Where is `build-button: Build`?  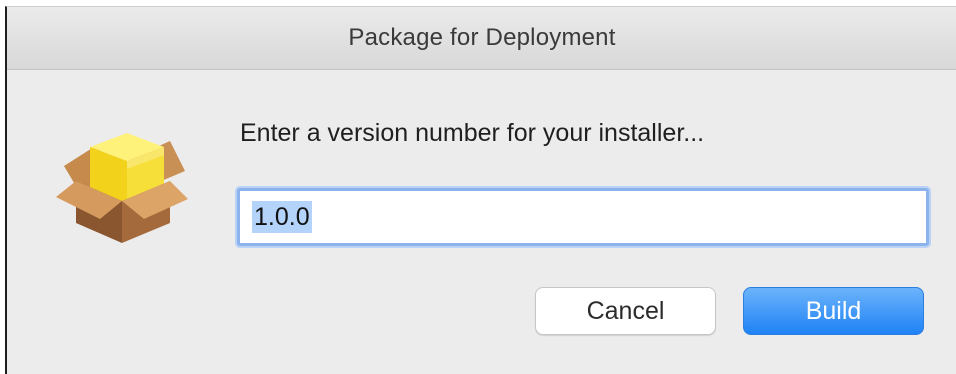 build-button: Build is located at coordinates (833, 311).